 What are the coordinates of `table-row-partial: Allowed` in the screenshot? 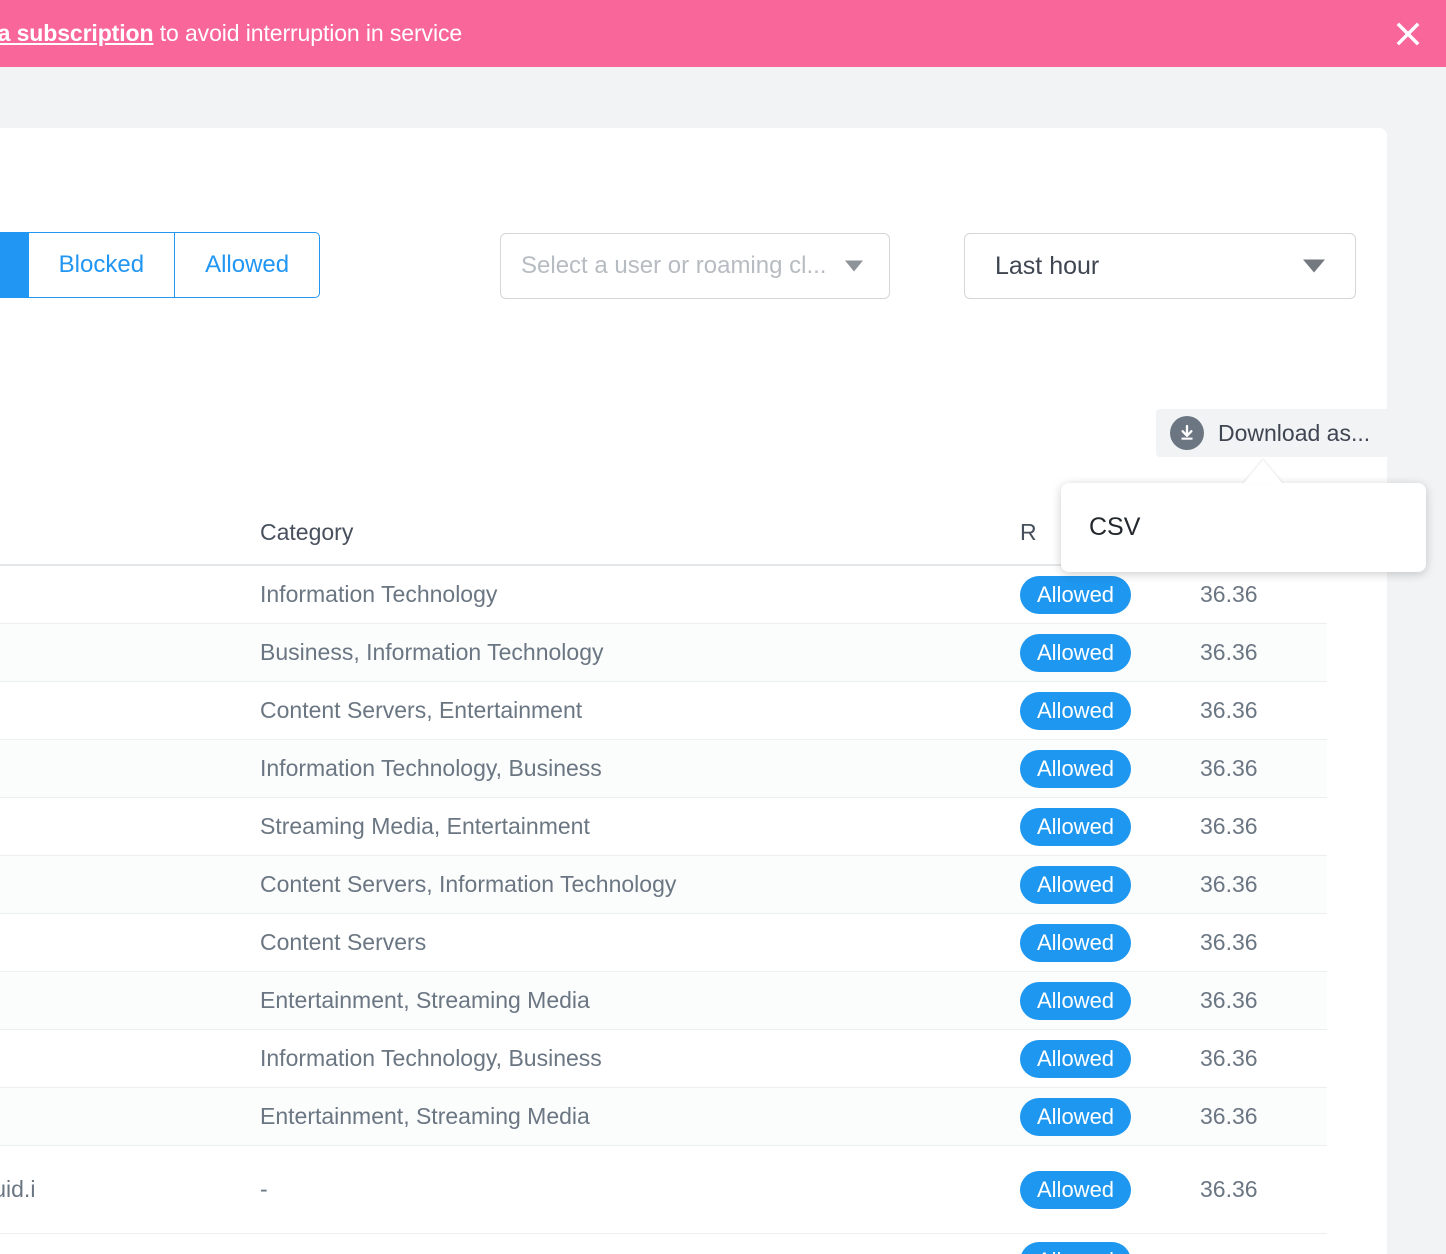 It's located at (663, 1244).